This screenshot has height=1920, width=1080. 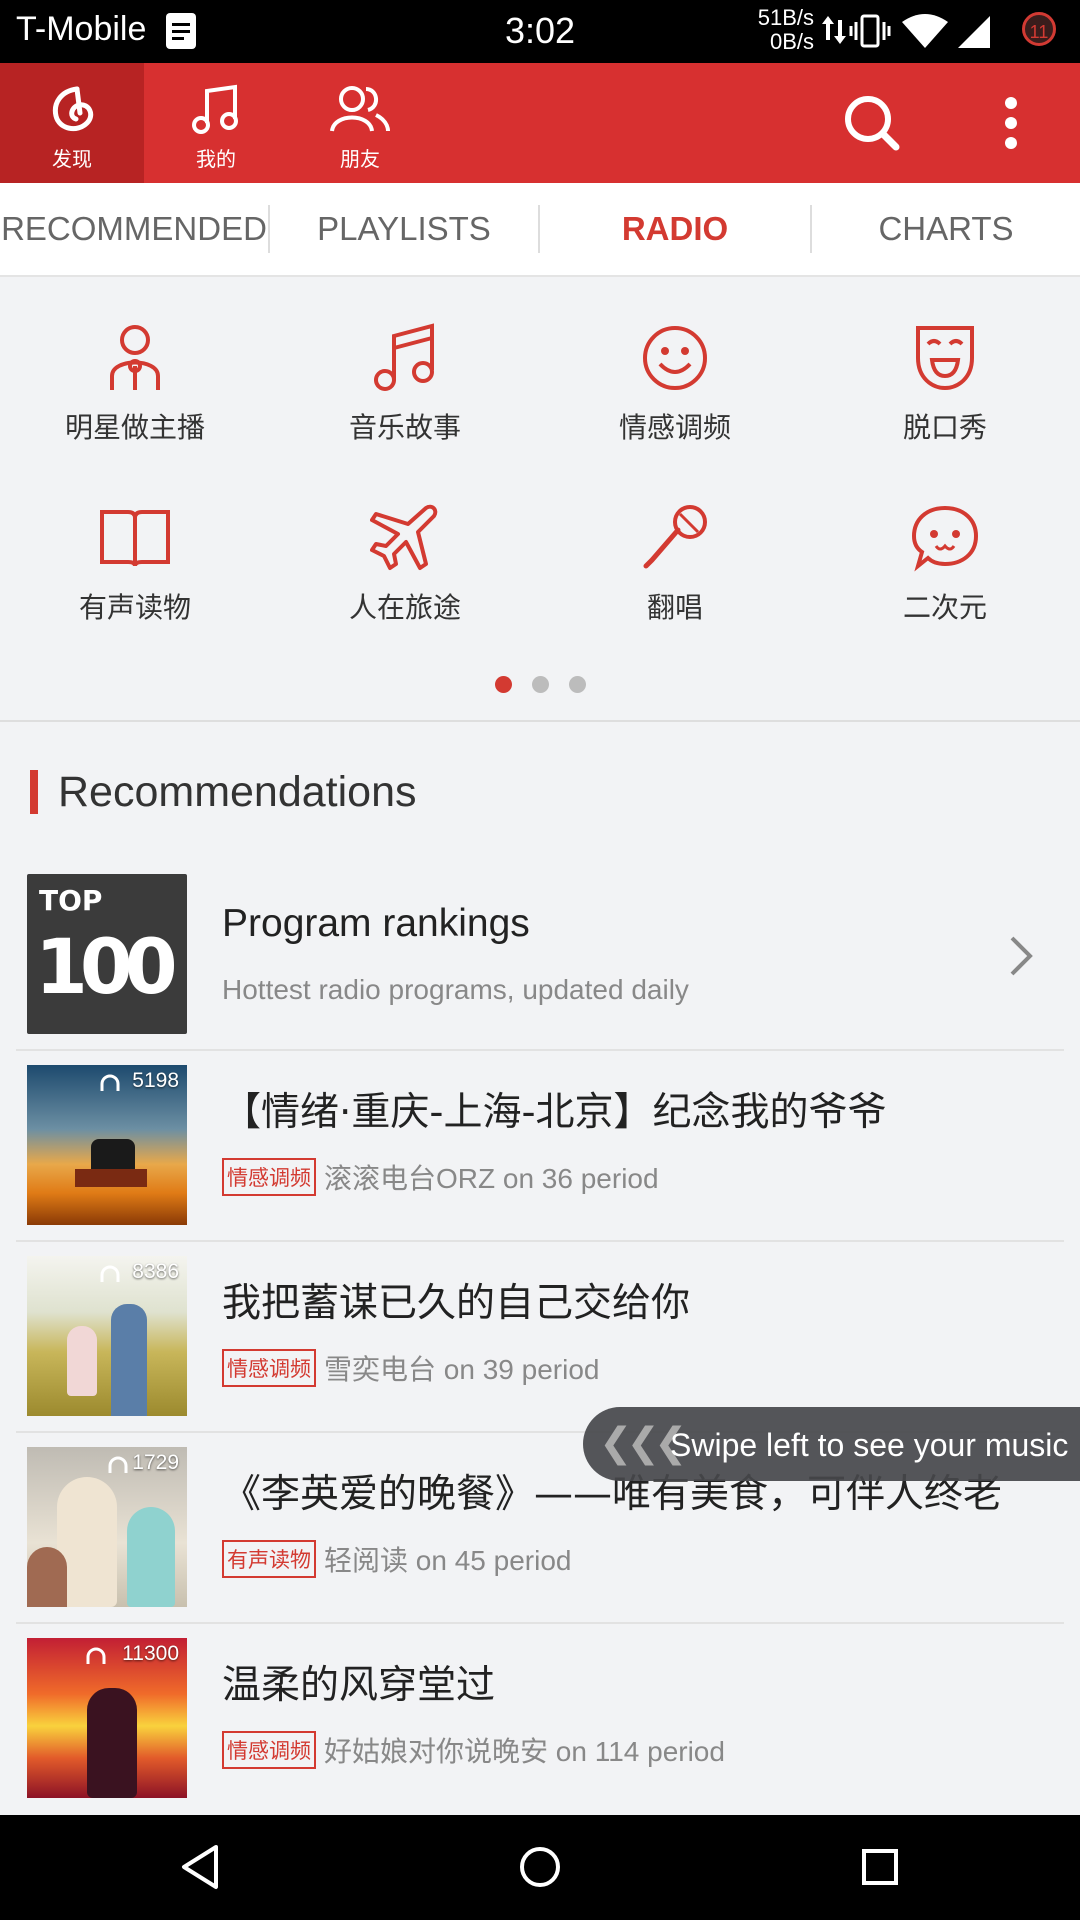 I want to click on tab-playlists: PLAYLISTS, so click(x=404, y=229).